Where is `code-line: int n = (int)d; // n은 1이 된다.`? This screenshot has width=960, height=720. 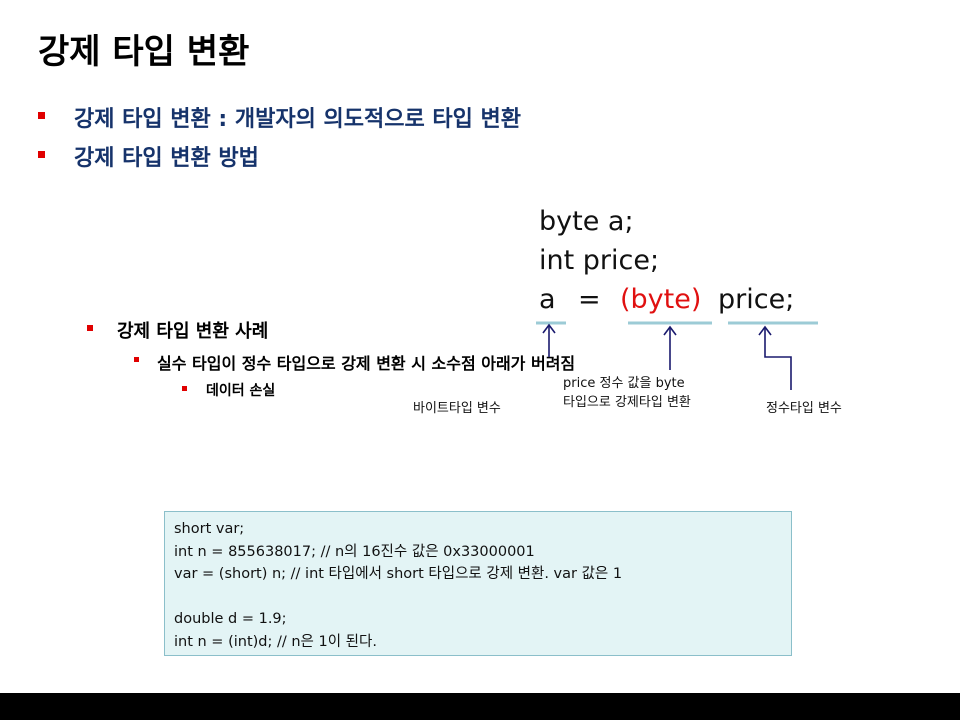
code-line: int n = (int)d; // n은 1이 된다. is located at coordinates (275, 641).